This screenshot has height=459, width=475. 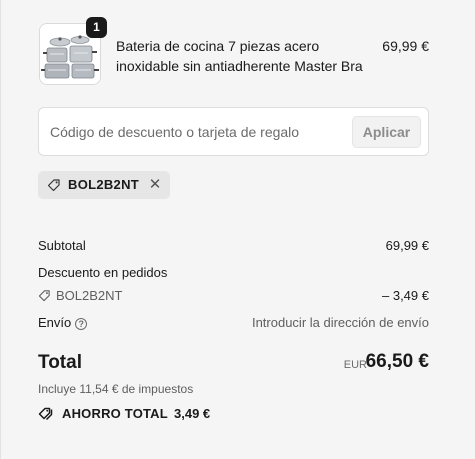 What do you see at coordinates (115, 413) in the screenshot?
I see `savings-label: AHORRO TOTAL` at bounding box center [115, 413].